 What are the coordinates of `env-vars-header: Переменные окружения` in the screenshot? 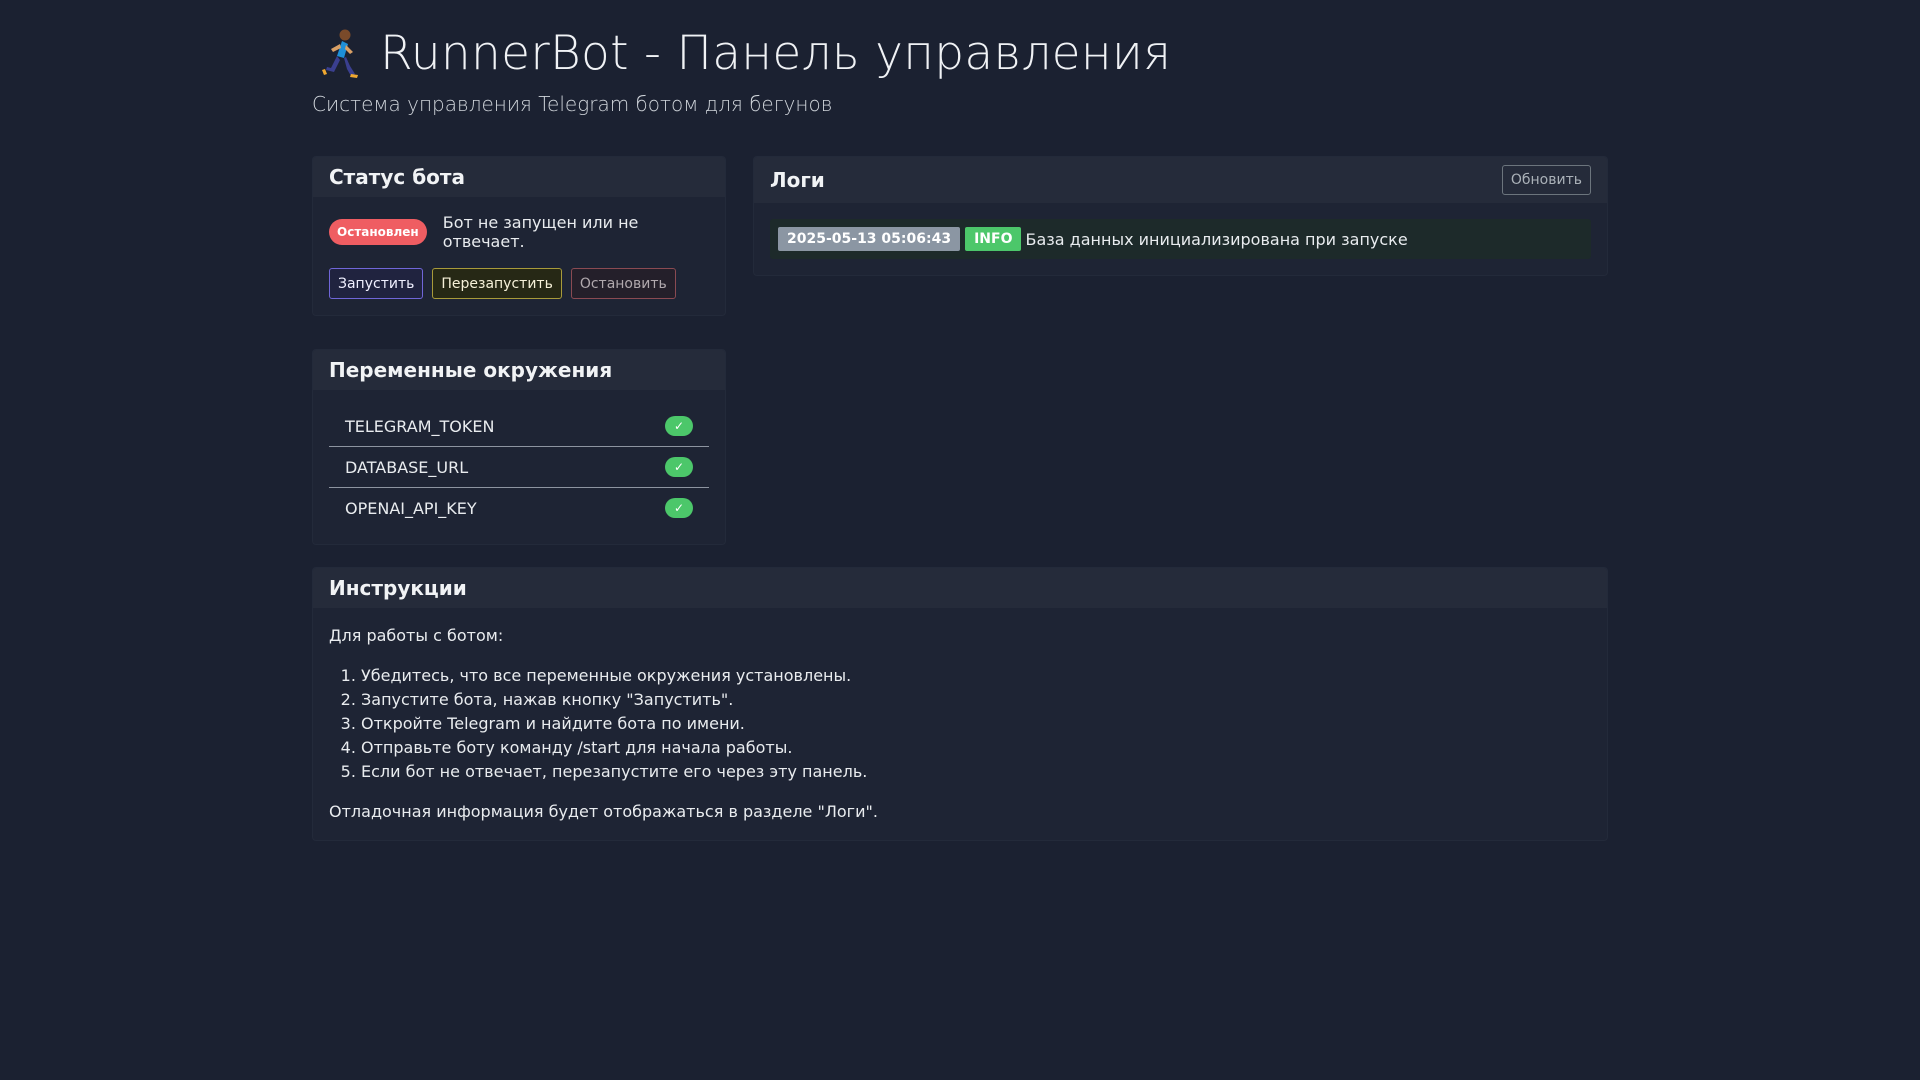 It's located at (519, 370).